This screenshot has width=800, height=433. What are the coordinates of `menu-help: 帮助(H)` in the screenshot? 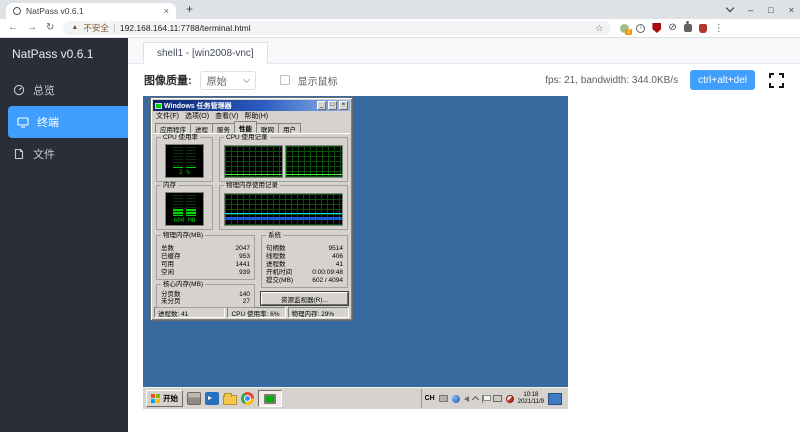 It's located at (256, 116).